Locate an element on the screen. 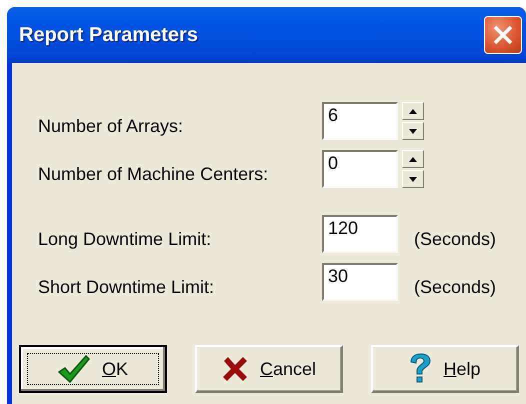 Image resolution: width=526 pixels, height=404 pixels. input-field: 30 is located at coordinates (360, 282).